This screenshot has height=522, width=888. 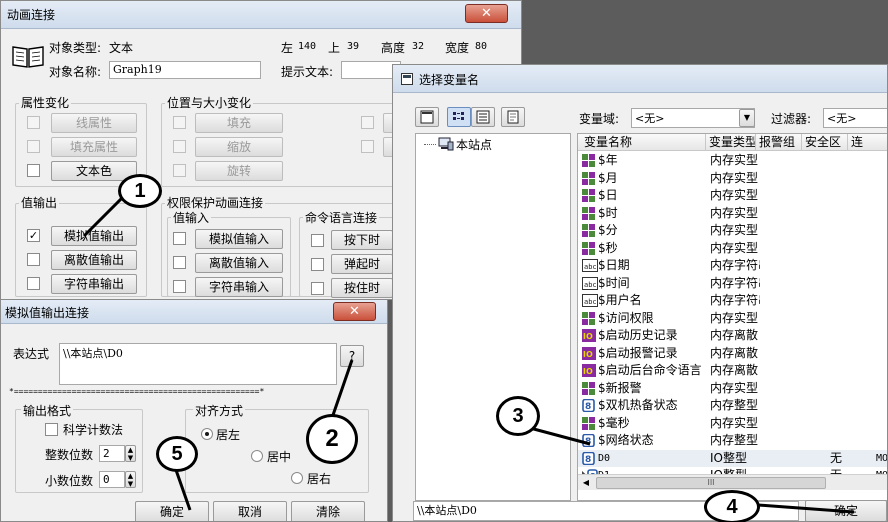 I want to click on callout-3: 3, so click(x=518, y=416).